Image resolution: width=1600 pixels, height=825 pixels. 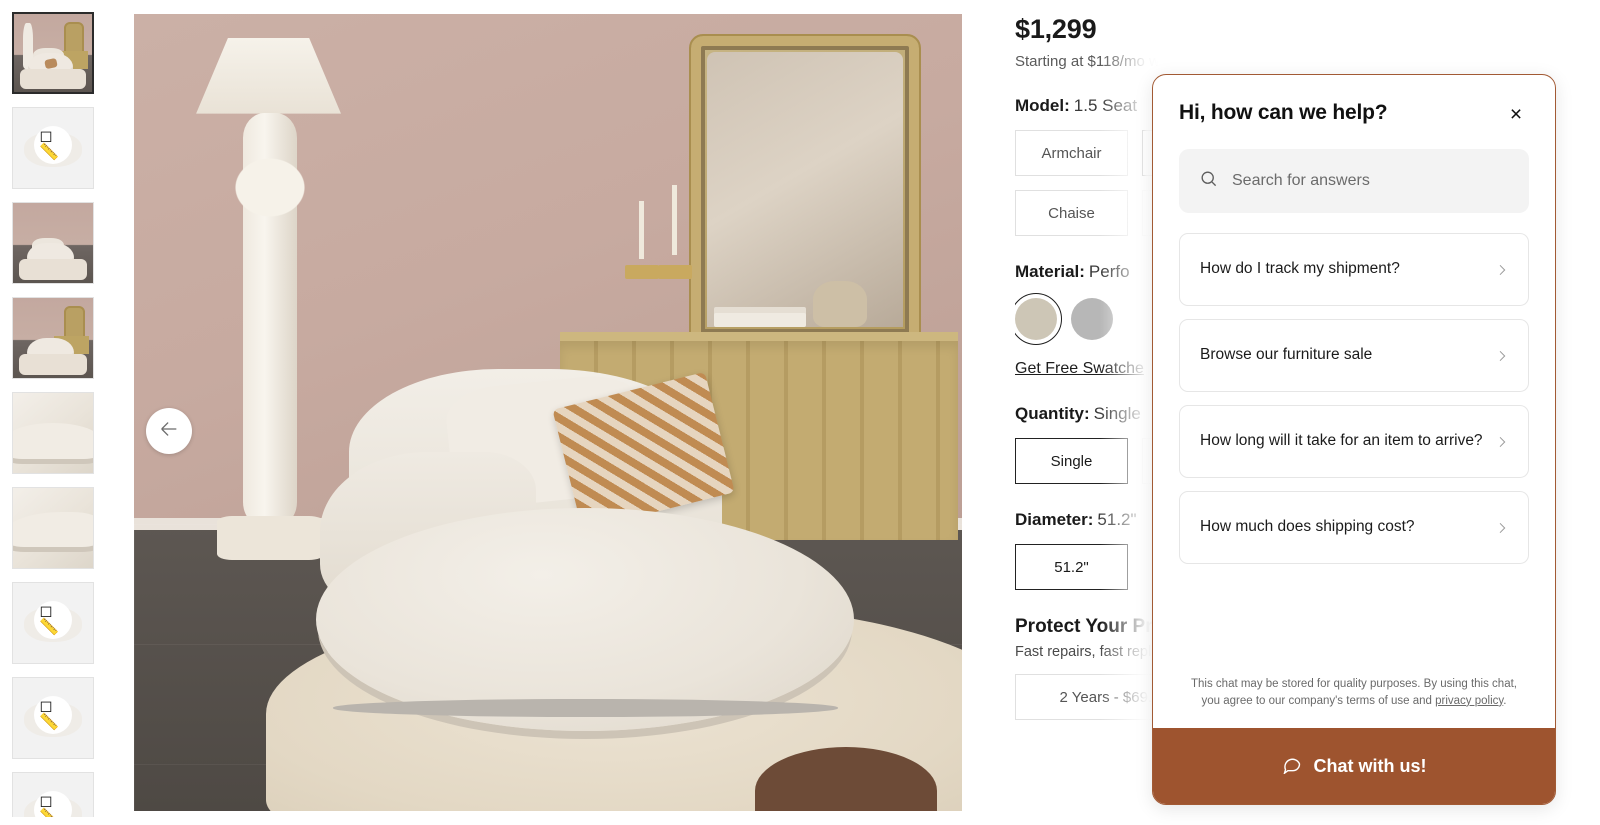 I want to click on see-if-you-qualify-link: See if you qualify, so click(x=1289, y=61).